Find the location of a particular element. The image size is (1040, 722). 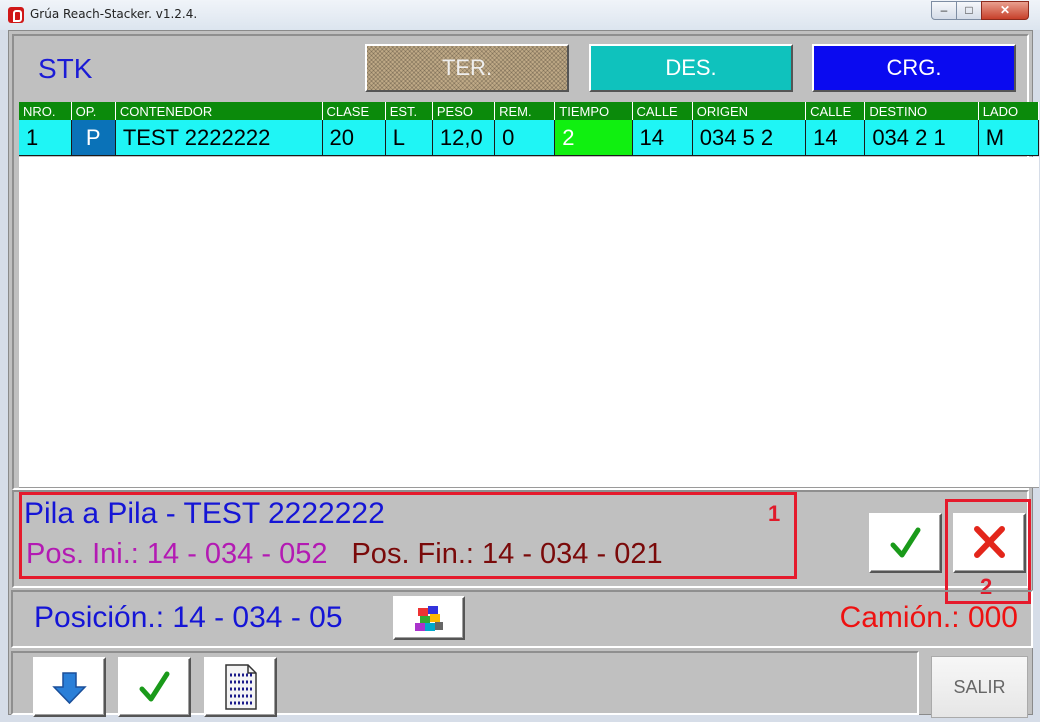

col-rem: REM. is located at coordinates (525, 111).